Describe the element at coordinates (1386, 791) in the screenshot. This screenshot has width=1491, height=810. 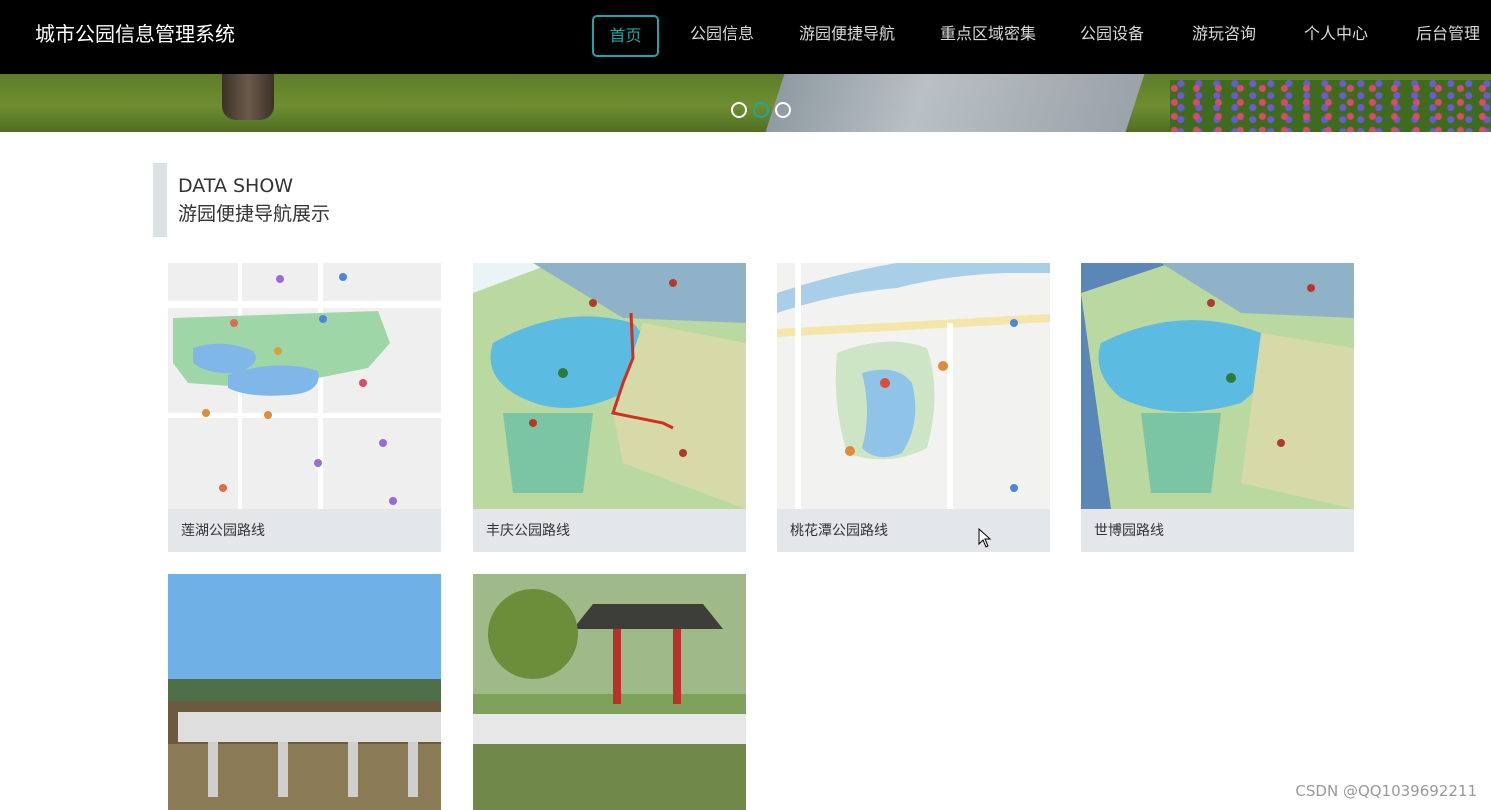
I see `watermark: CSDN @QQ1039692211` at that location.